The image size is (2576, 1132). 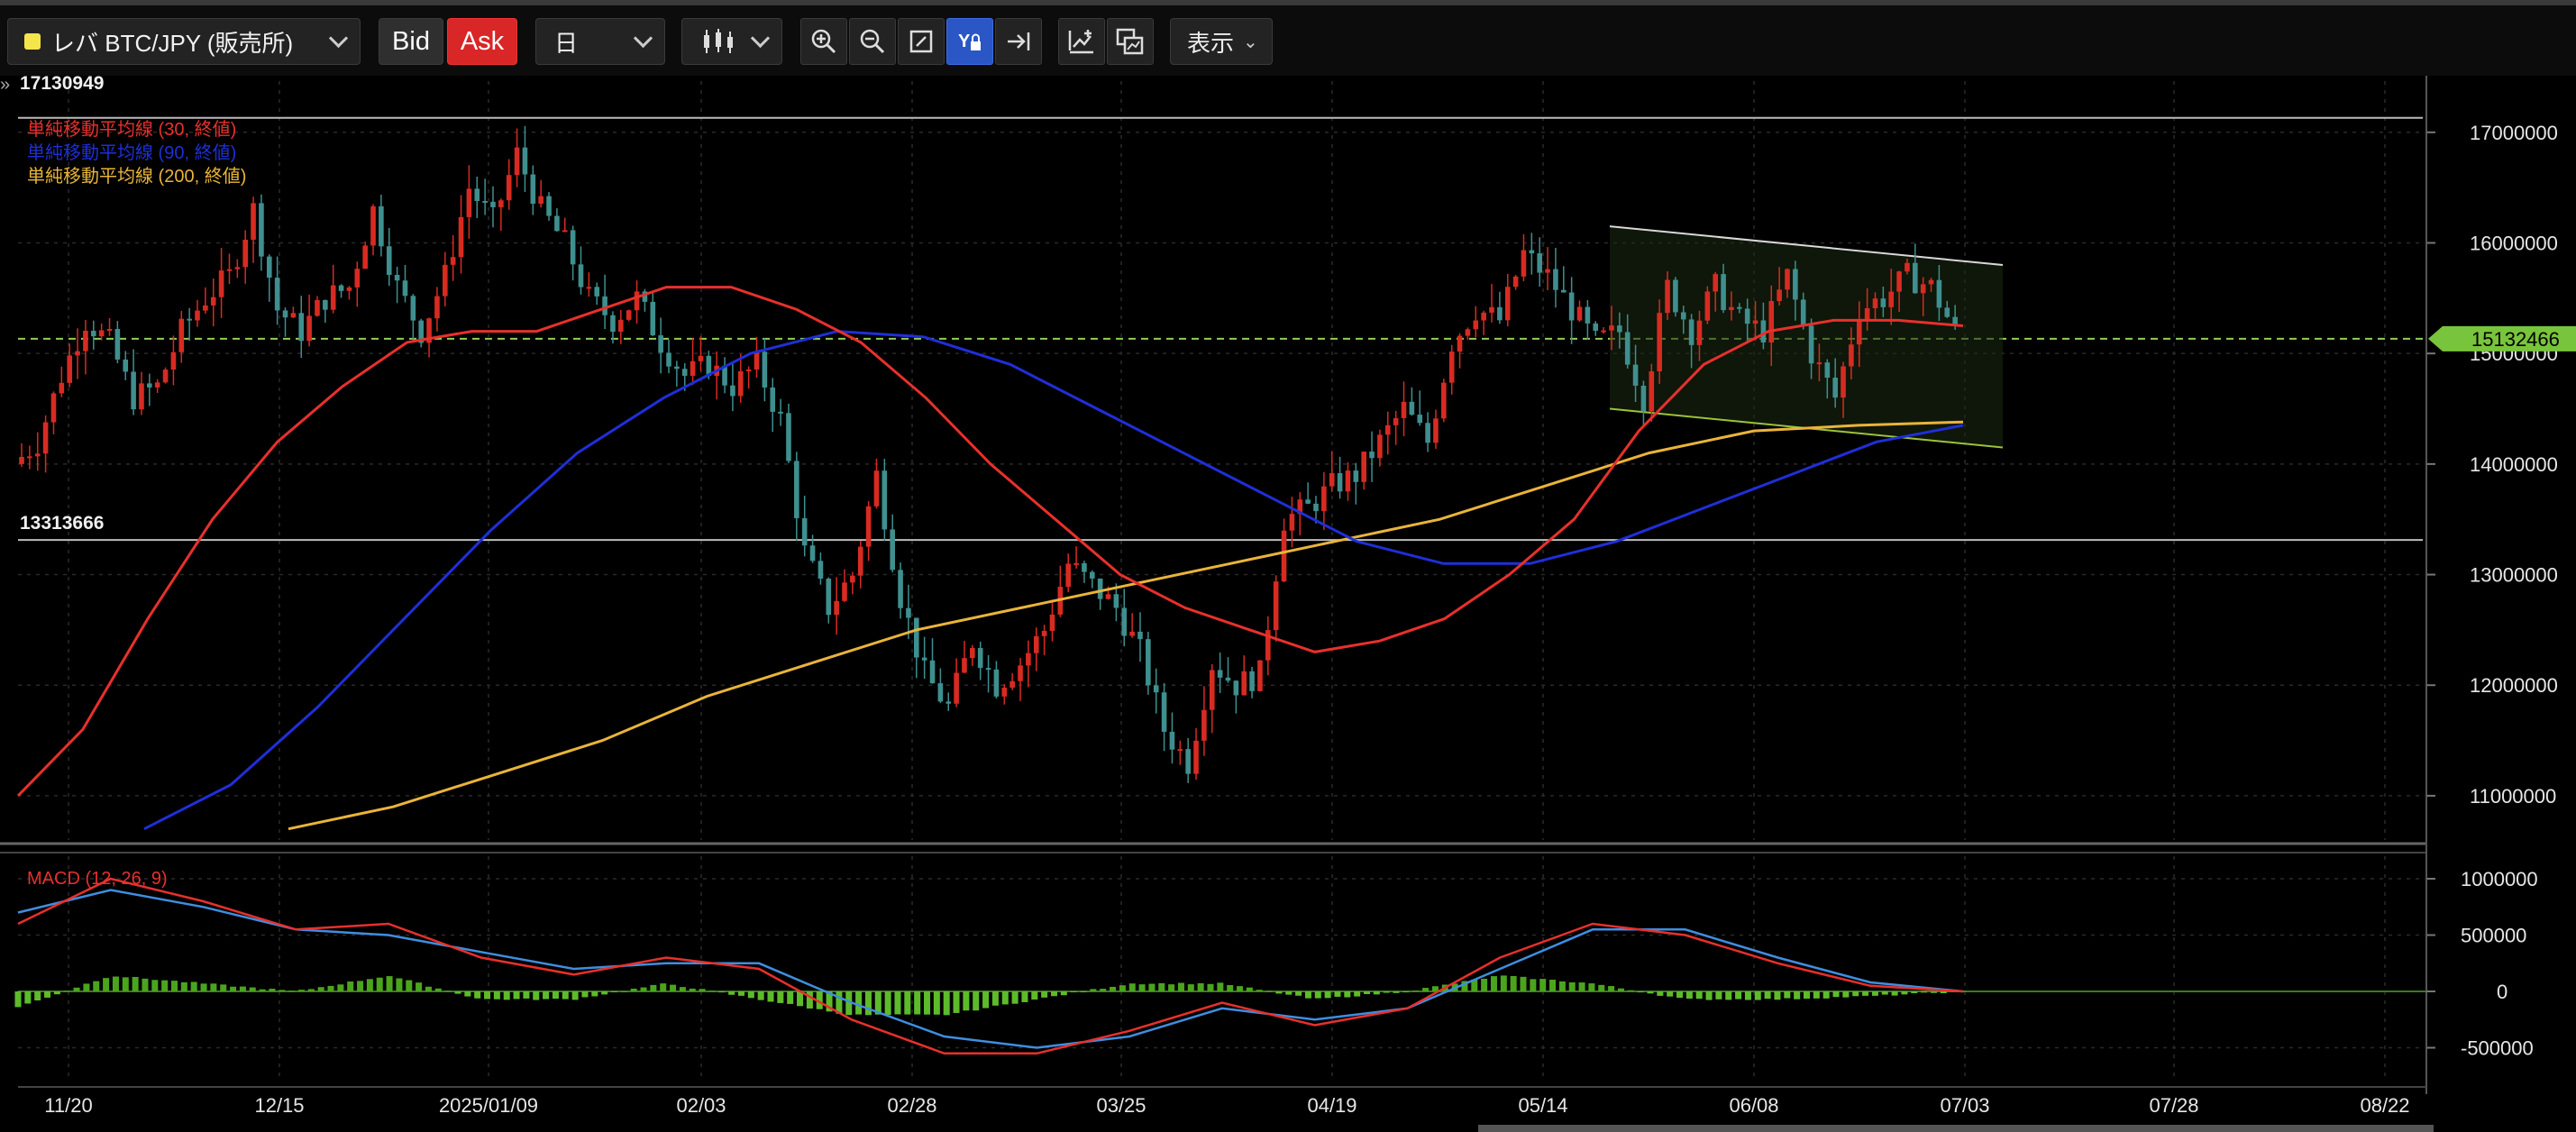 I want to click on fit-screen-button, so click(x=921, y=41).